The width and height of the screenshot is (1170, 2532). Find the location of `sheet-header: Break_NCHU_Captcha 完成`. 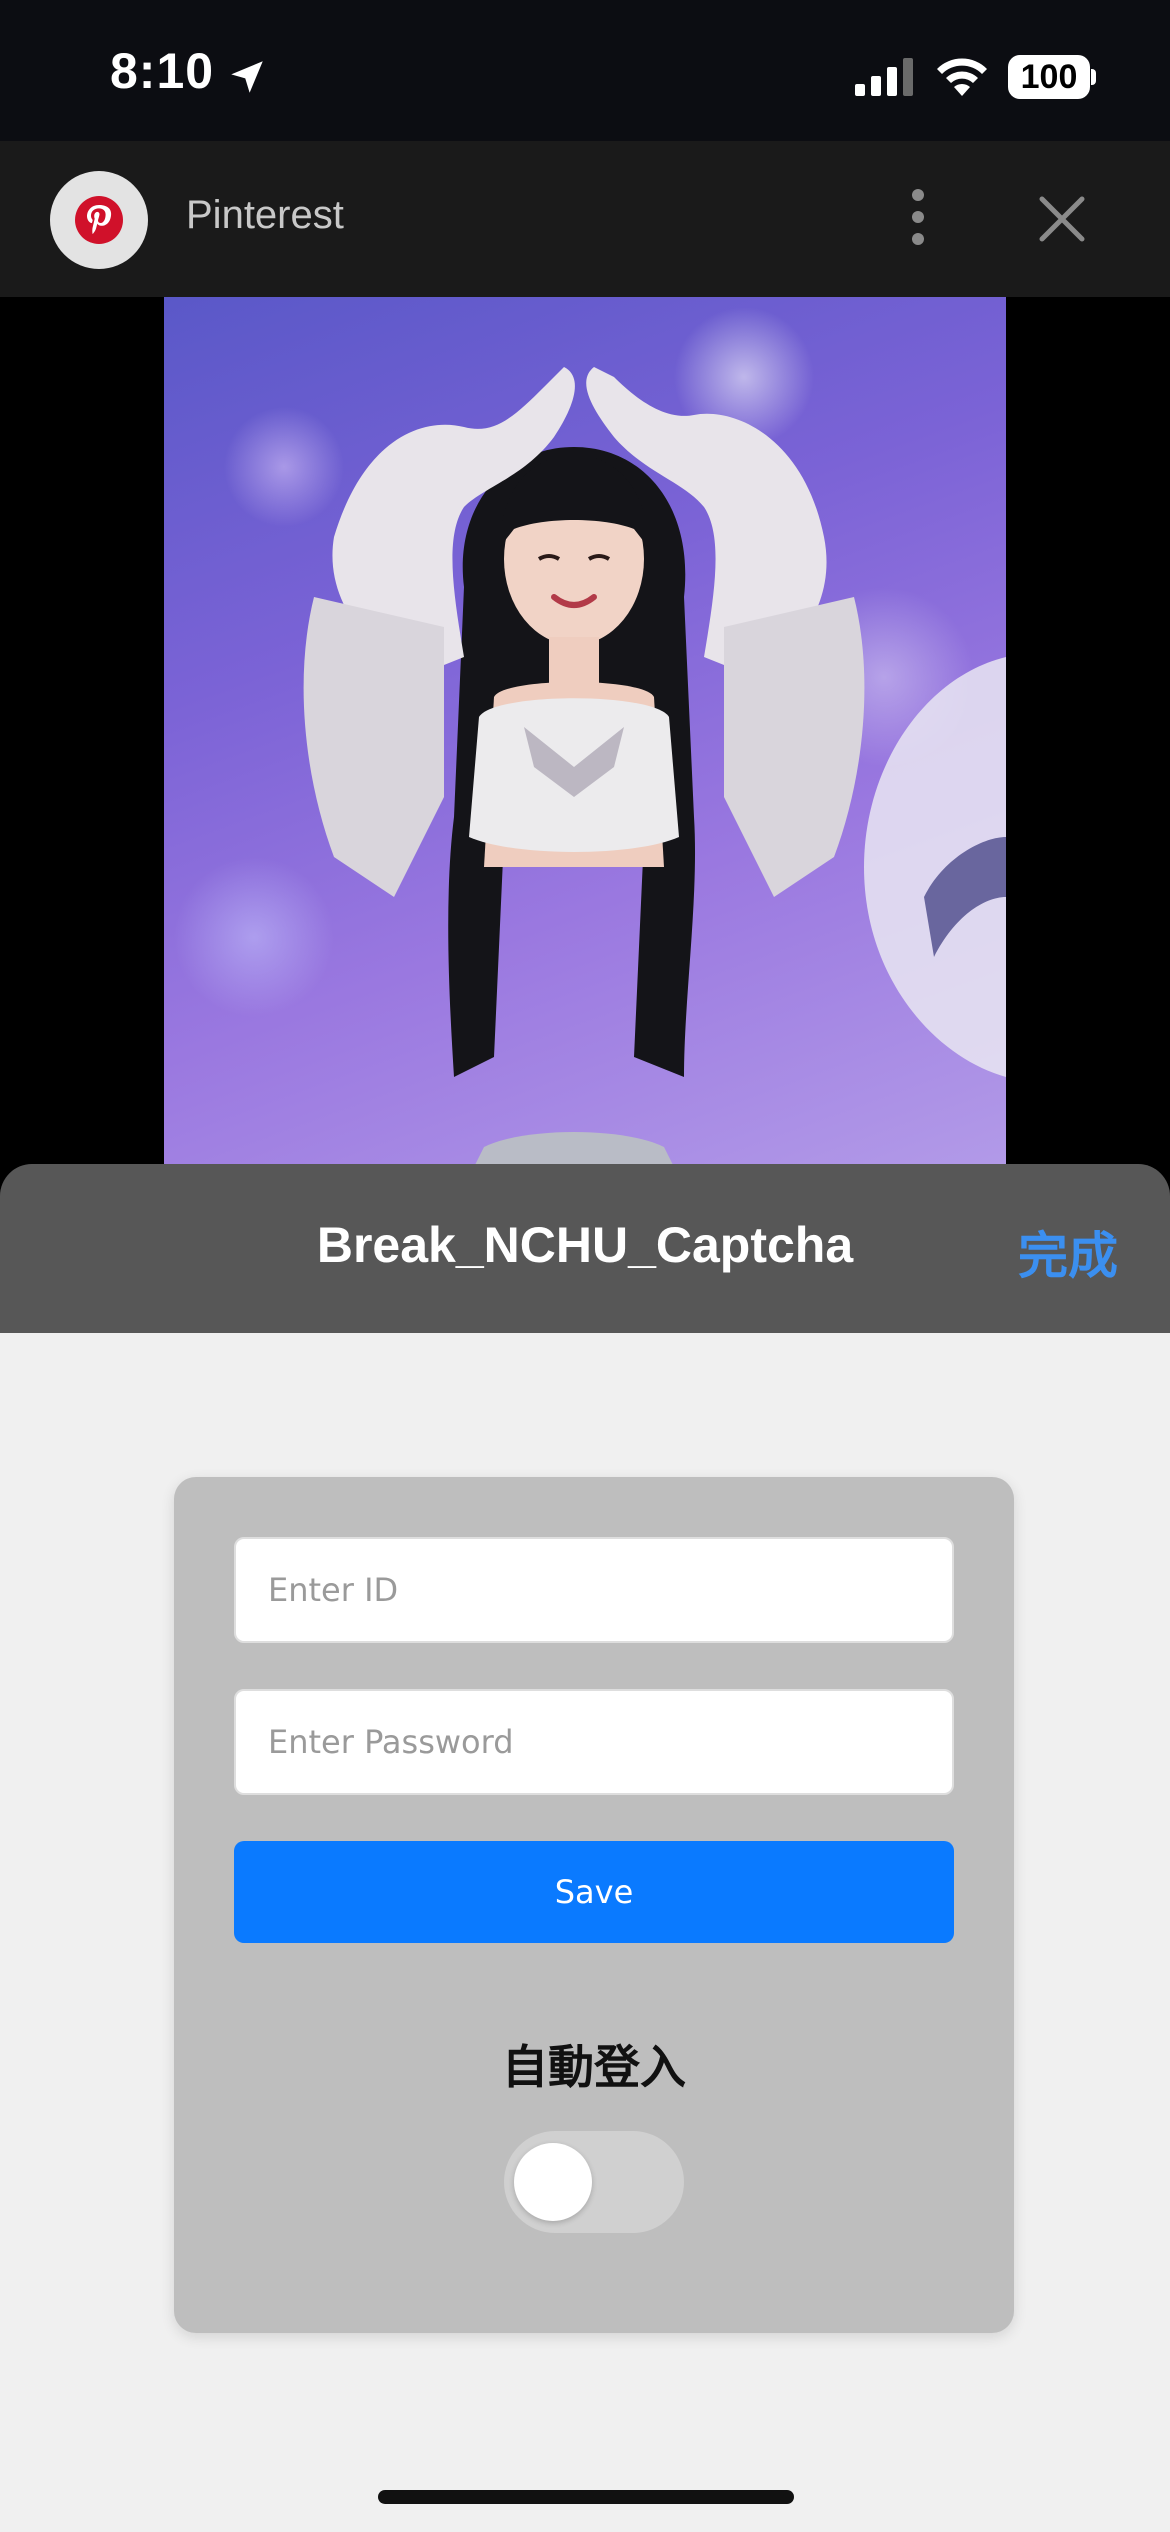

sheet-header: Break_NCHU_Captcha 完成 is located at coordinates (585, 1248).